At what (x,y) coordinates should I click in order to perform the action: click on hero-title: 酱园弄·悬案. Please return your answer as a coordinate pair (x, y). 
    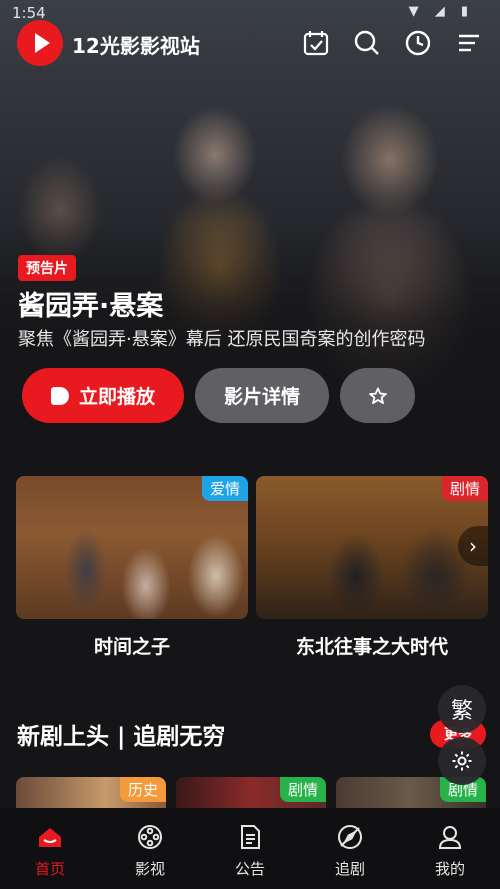
    Looking at the image, I should click on (91, 306).